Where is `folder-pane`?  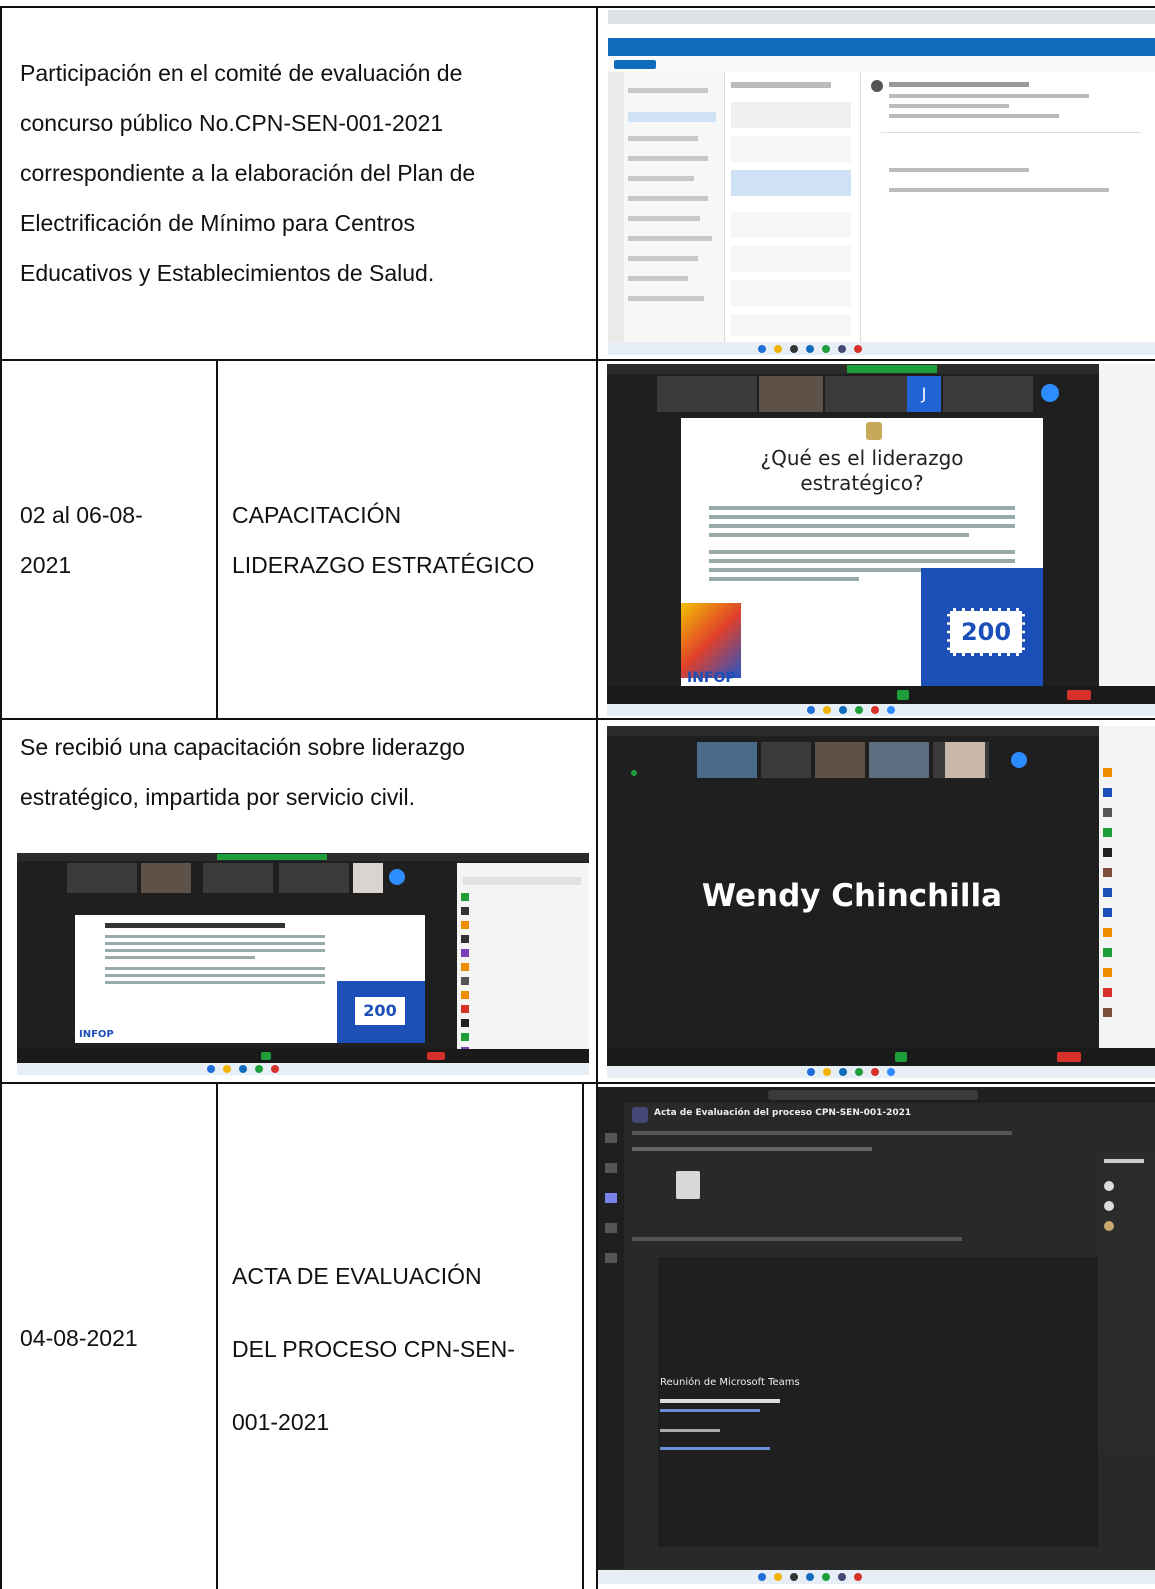
folder-pane is located at coordinates (674, 207).